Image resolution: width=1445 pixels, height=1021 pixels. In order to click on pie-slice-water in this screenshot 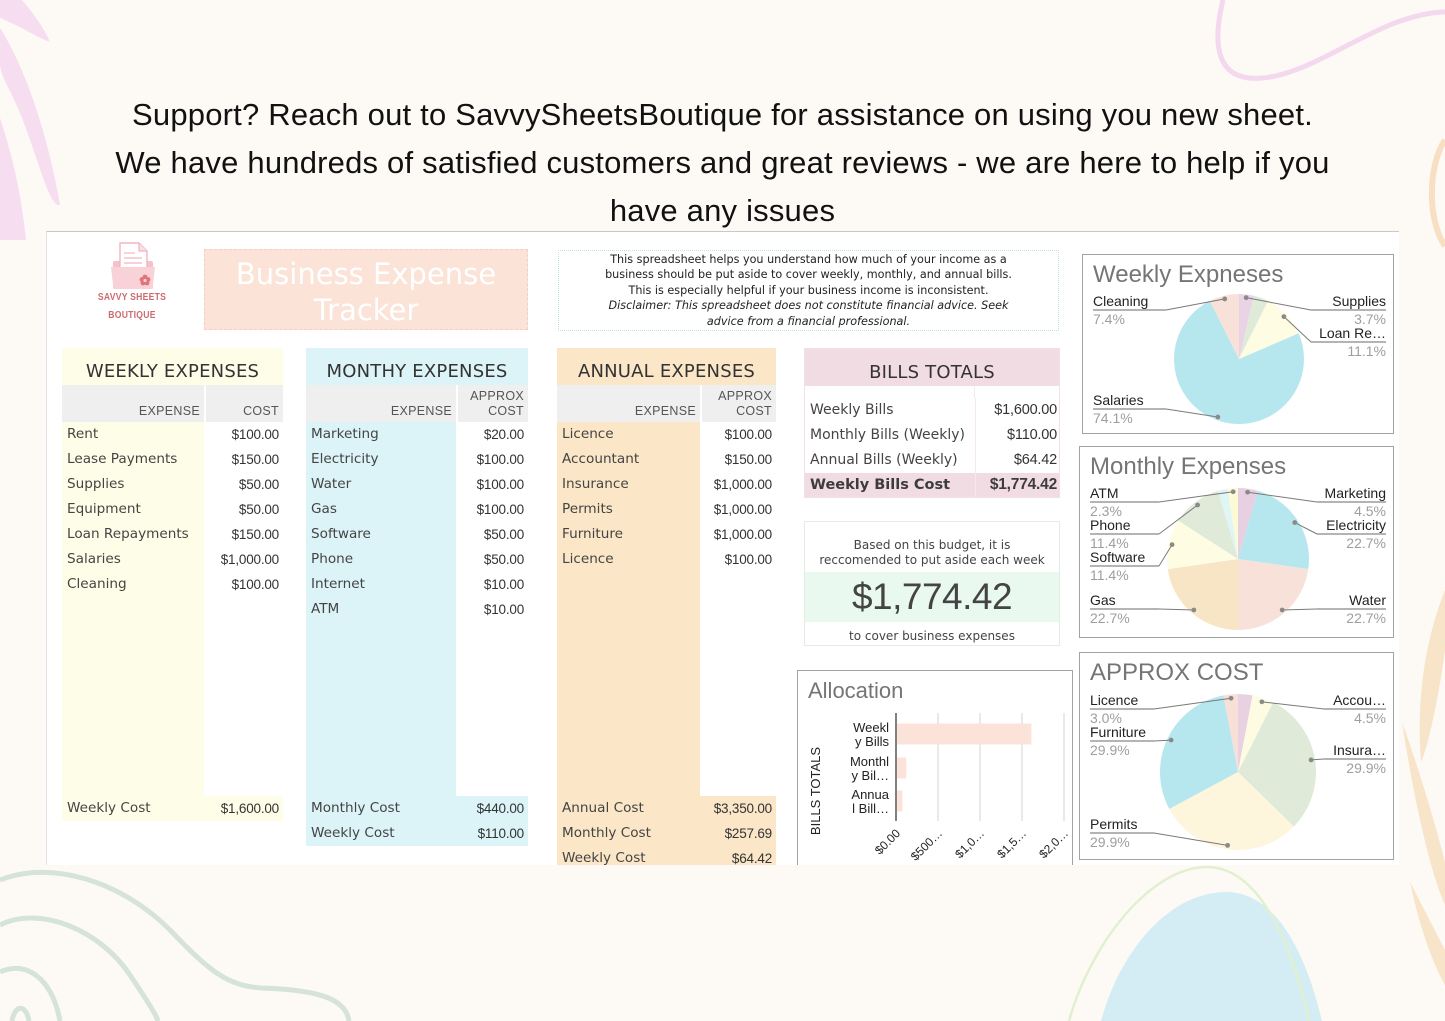, I will do `click(1273, 594)`.